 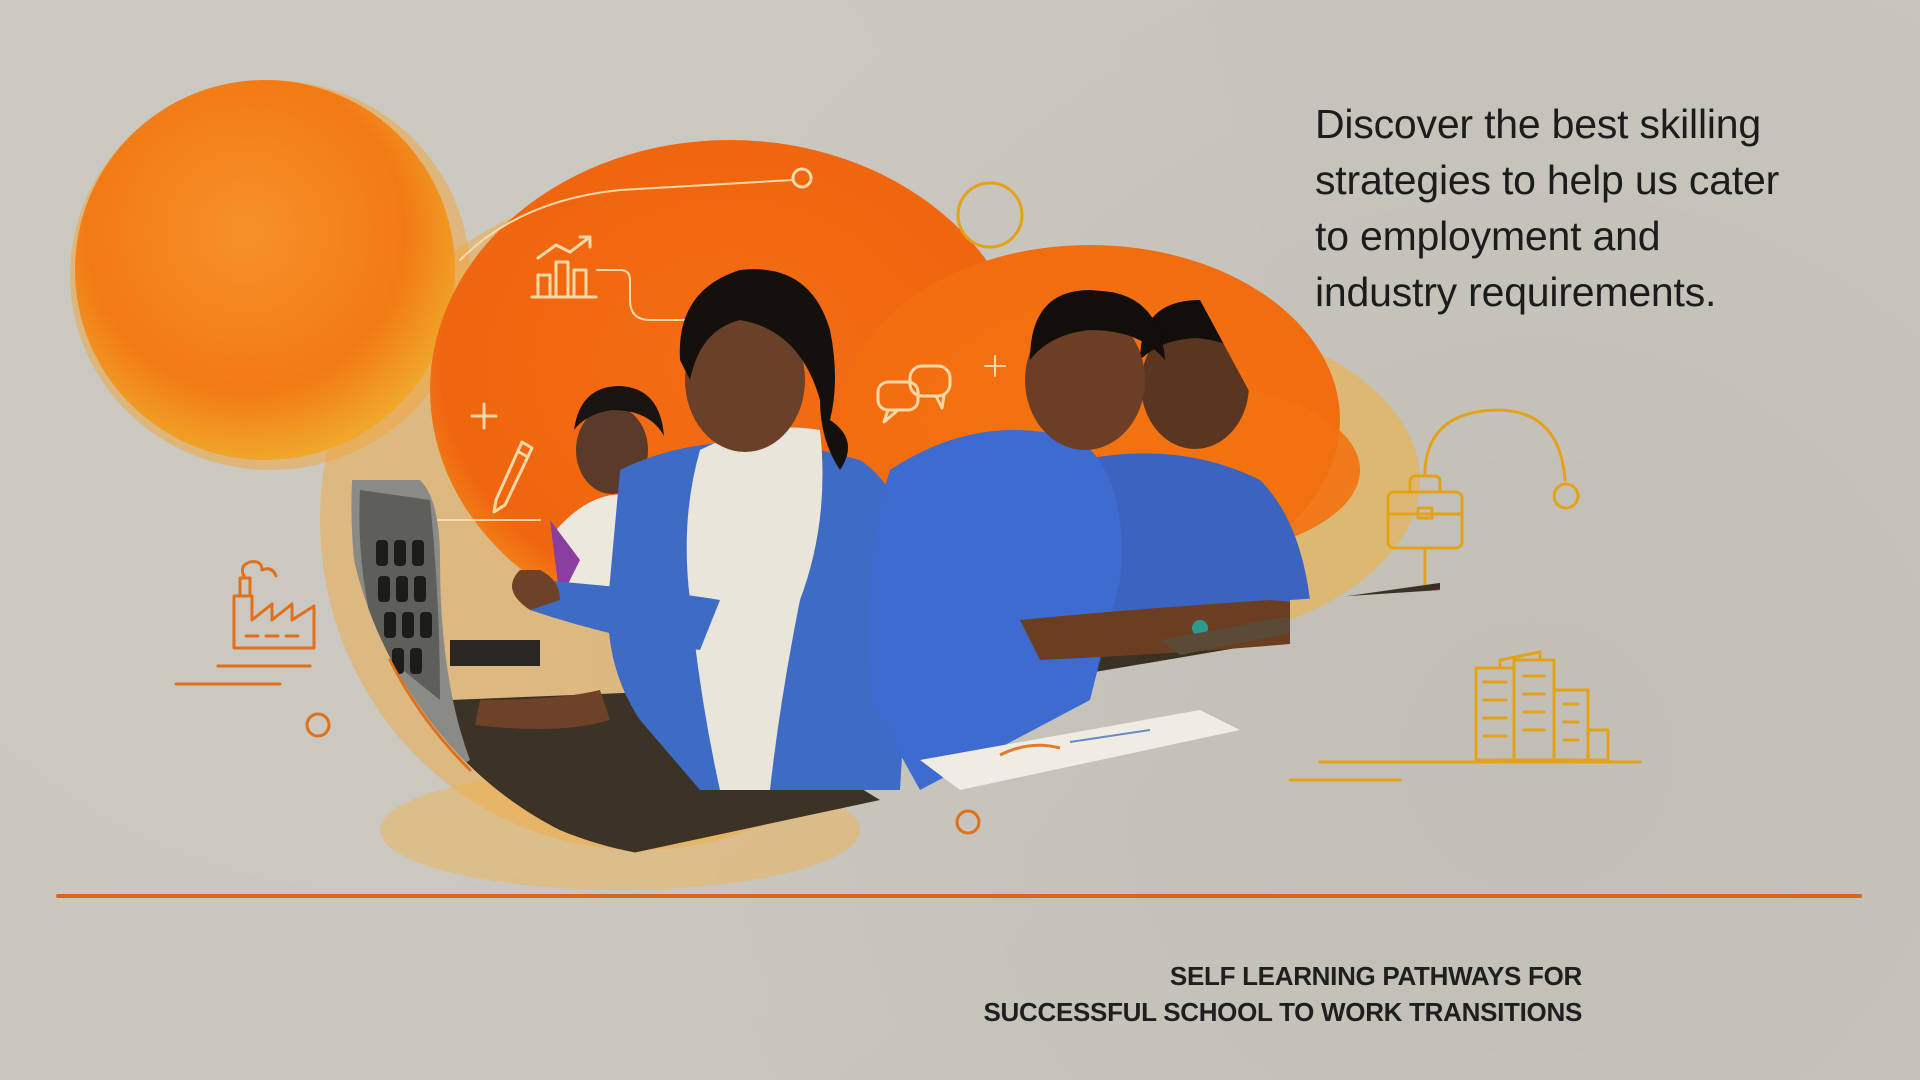 What do you see at coordinates (1375, 976) in the screenshot?
I see `footer-line-1: SELF LEARNING PATHWAYS FOR` at bounding box center [1375, 976].